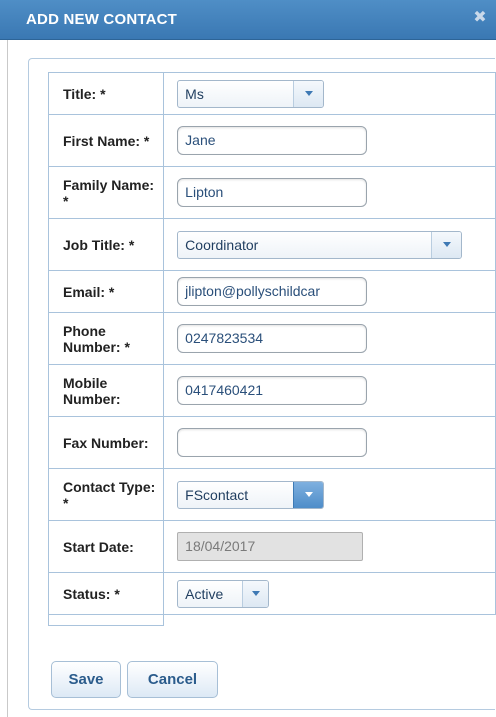  What do you see at coordinates (106, 442) in the screenshot?
I see `fax-number-label: Fax Number:` at bounding box center [106, 442].